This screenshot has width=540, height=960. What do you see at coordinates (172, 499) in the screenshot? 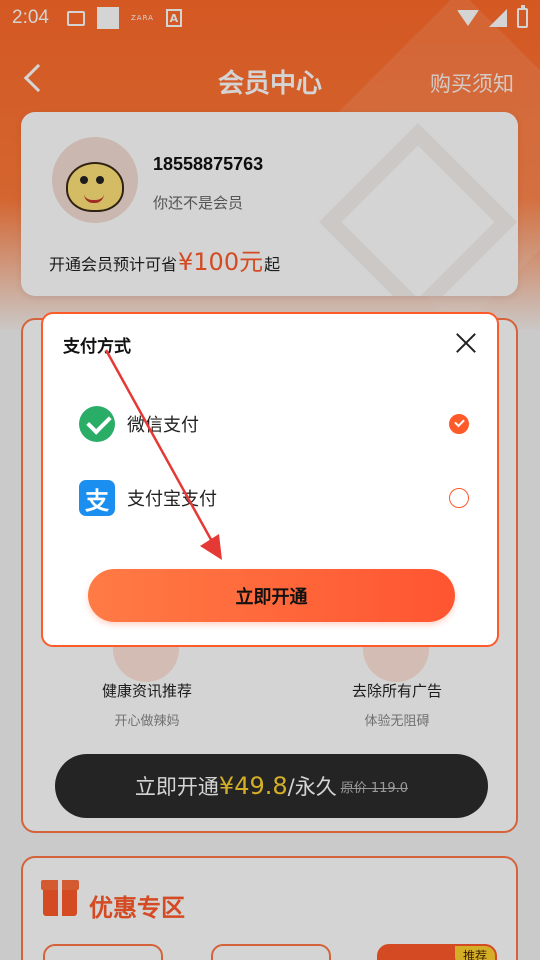
I see `payment-option-label: 支付宝支付` at bounding box center [172, 499].